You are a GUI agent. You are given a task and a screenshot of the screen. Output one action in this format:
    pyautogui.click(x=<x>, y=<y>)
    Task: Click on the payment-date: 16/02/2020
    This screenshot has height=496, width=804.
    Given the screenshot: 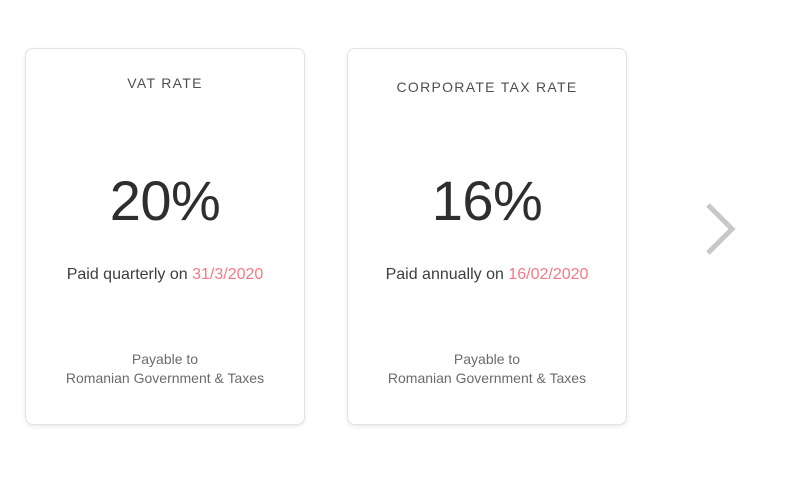 What is the action you would take?
    pyautogui.click(x=548, y=274)
    